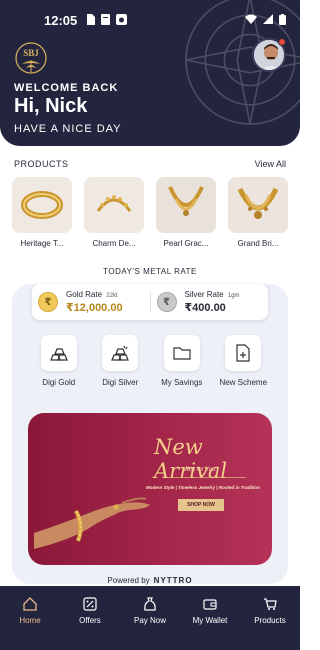 The image size is (320, 650). Describe the element at coordinates (112, 296) in the screenshot. I see `gold-rate-unit: 22kt` at that location.